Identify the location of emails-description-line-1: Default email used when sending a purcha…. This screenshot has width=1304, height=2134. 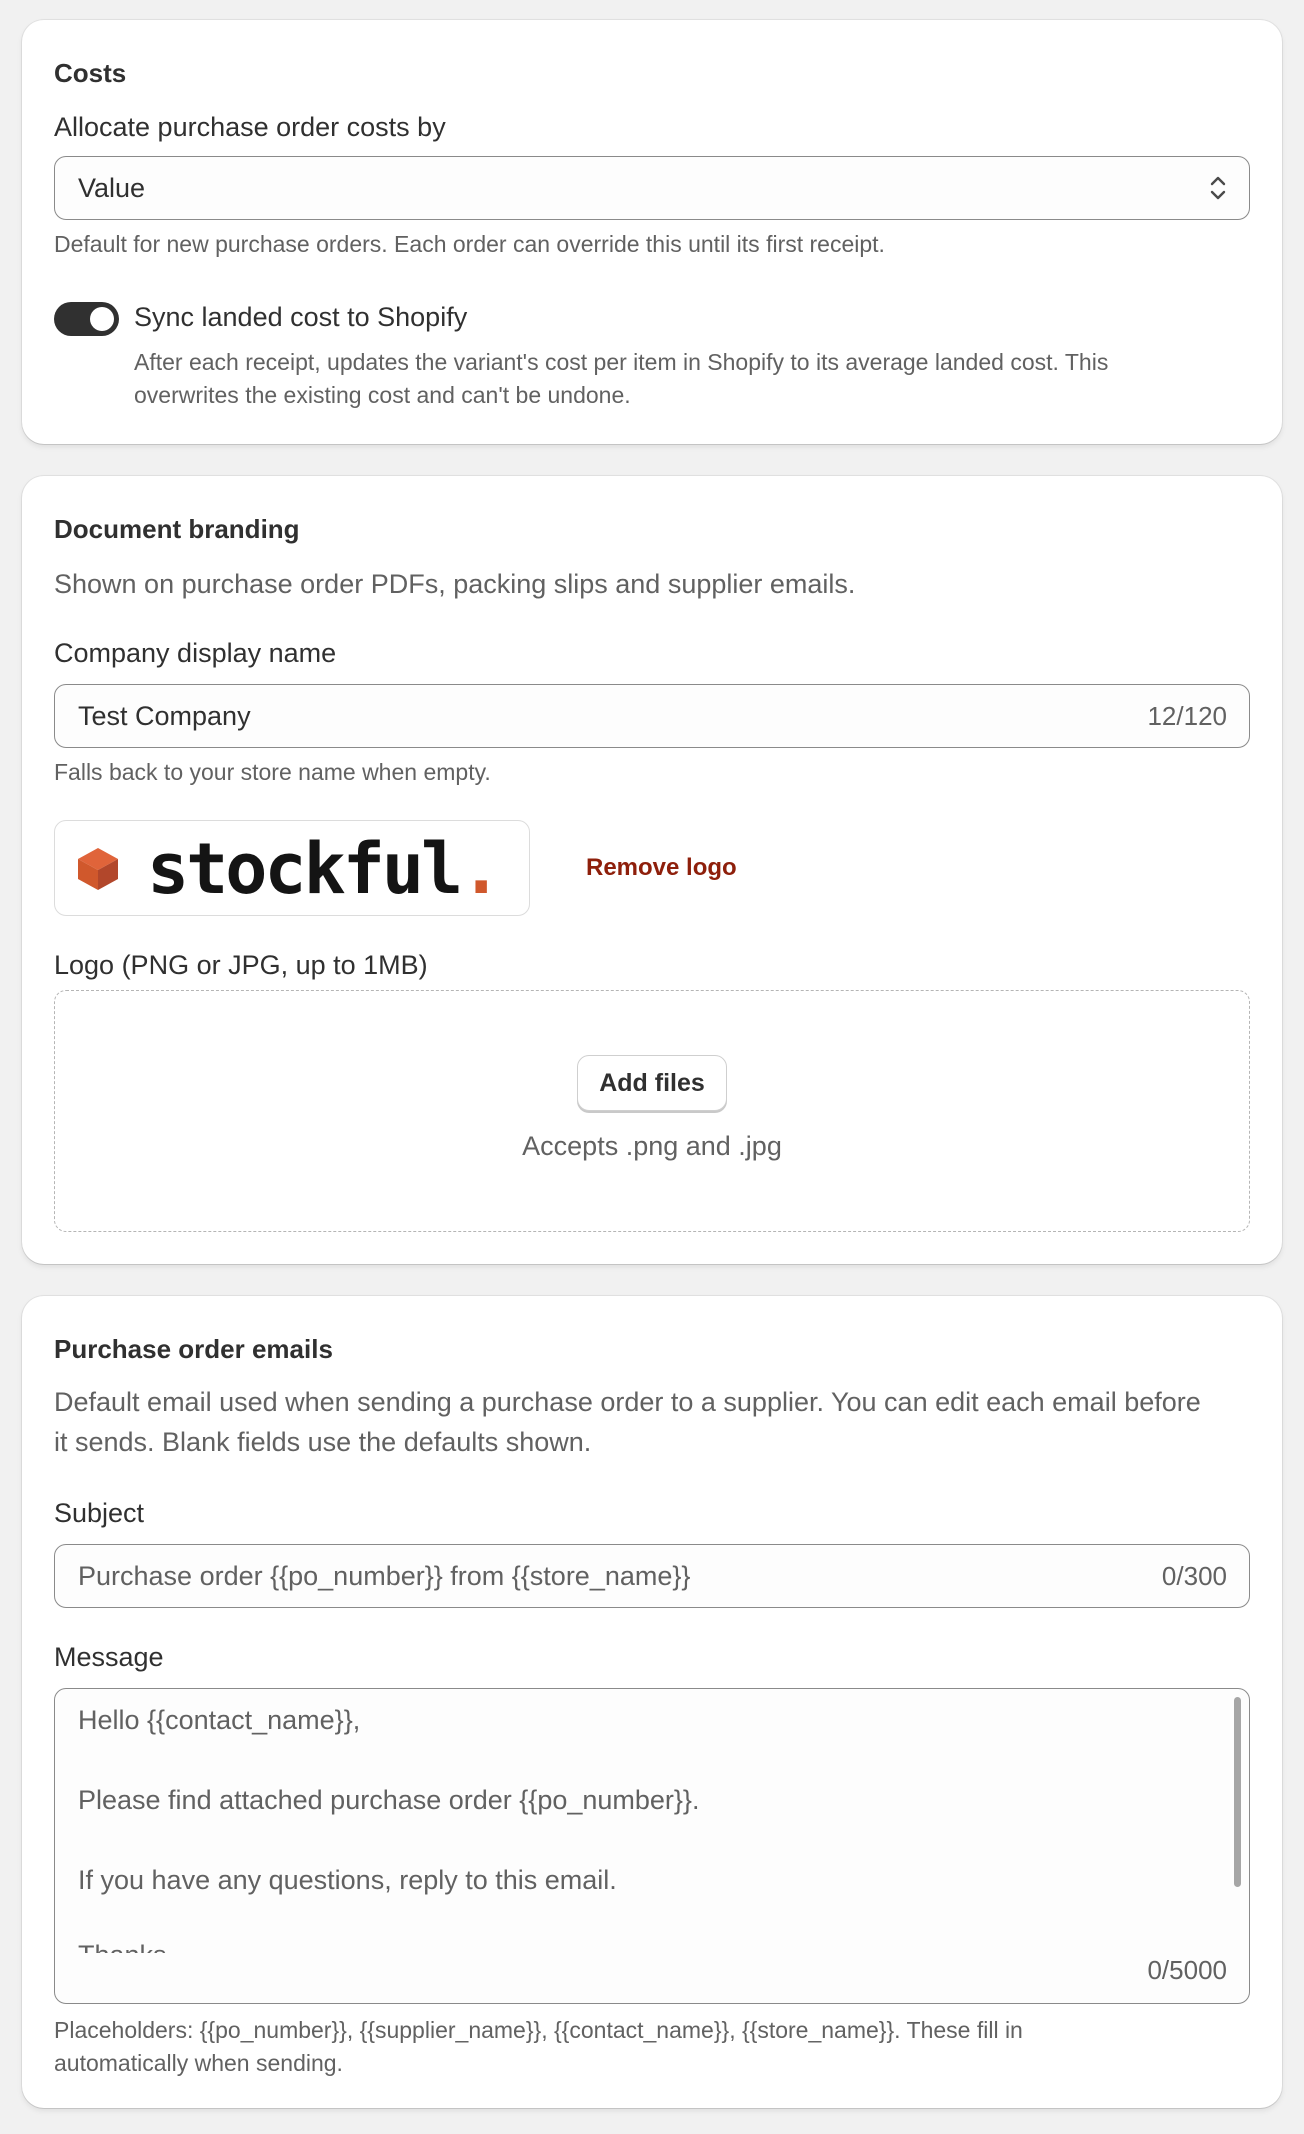
(627, 1402).